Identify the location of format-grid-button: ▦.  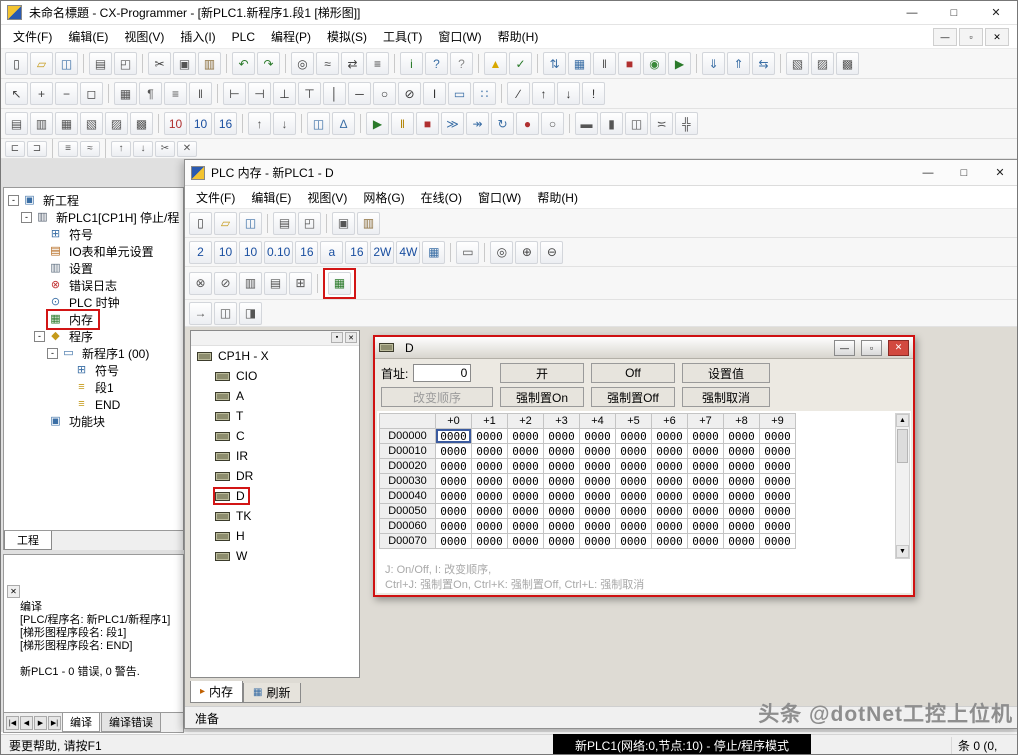
(434, 252).